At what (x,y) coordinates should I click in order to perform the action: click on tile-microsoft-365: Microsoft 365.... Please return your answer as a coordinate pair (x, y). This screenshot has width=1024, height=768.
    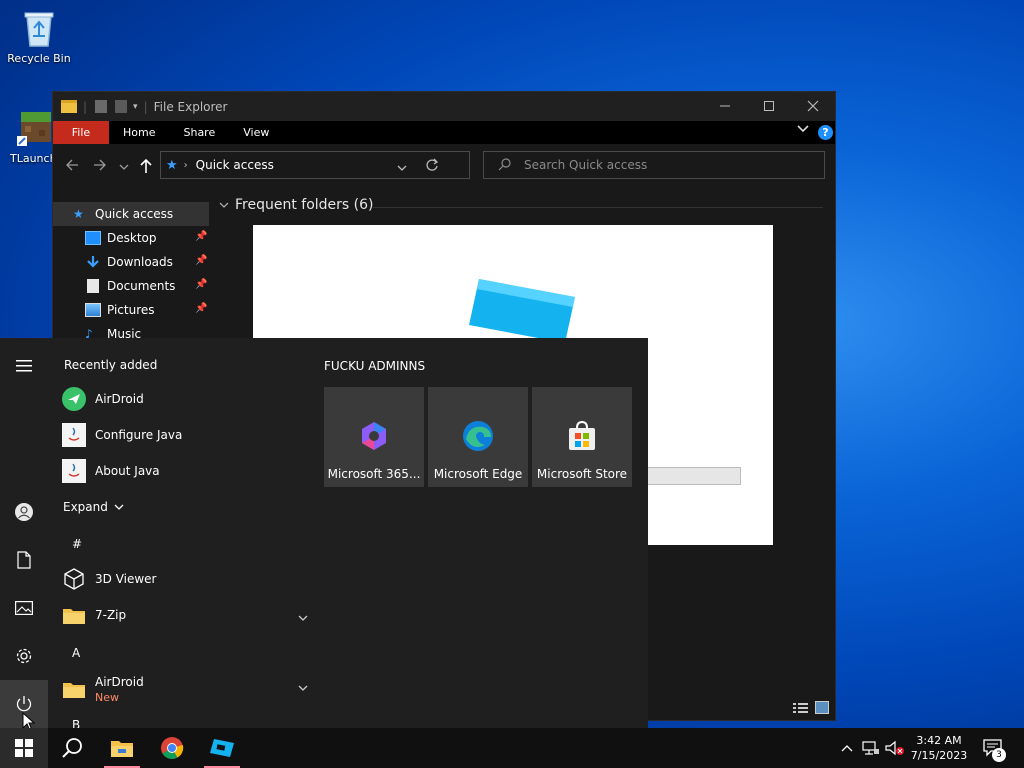
    Looking at the image, I should click on (374, 437).